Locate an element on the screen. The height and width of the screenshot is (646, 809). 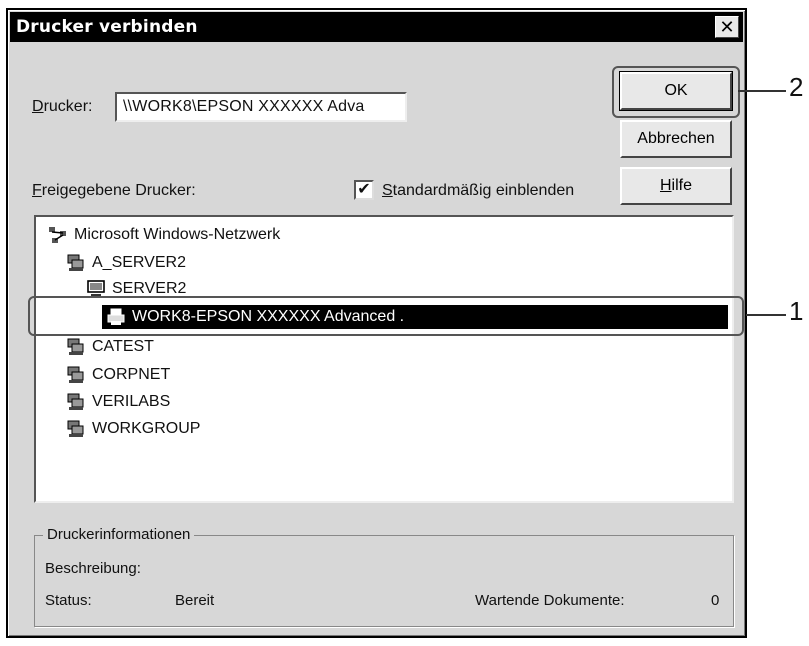
cancel-button: Abbrechen is located at coordinates (676, 139).